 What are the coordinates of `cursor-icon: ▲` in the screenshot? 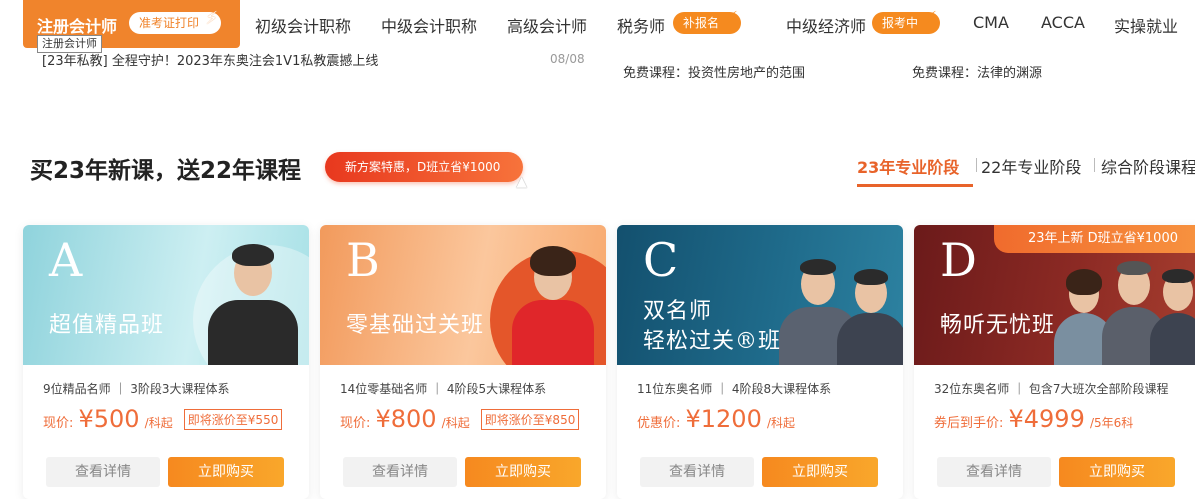 It's located at (521, 182).